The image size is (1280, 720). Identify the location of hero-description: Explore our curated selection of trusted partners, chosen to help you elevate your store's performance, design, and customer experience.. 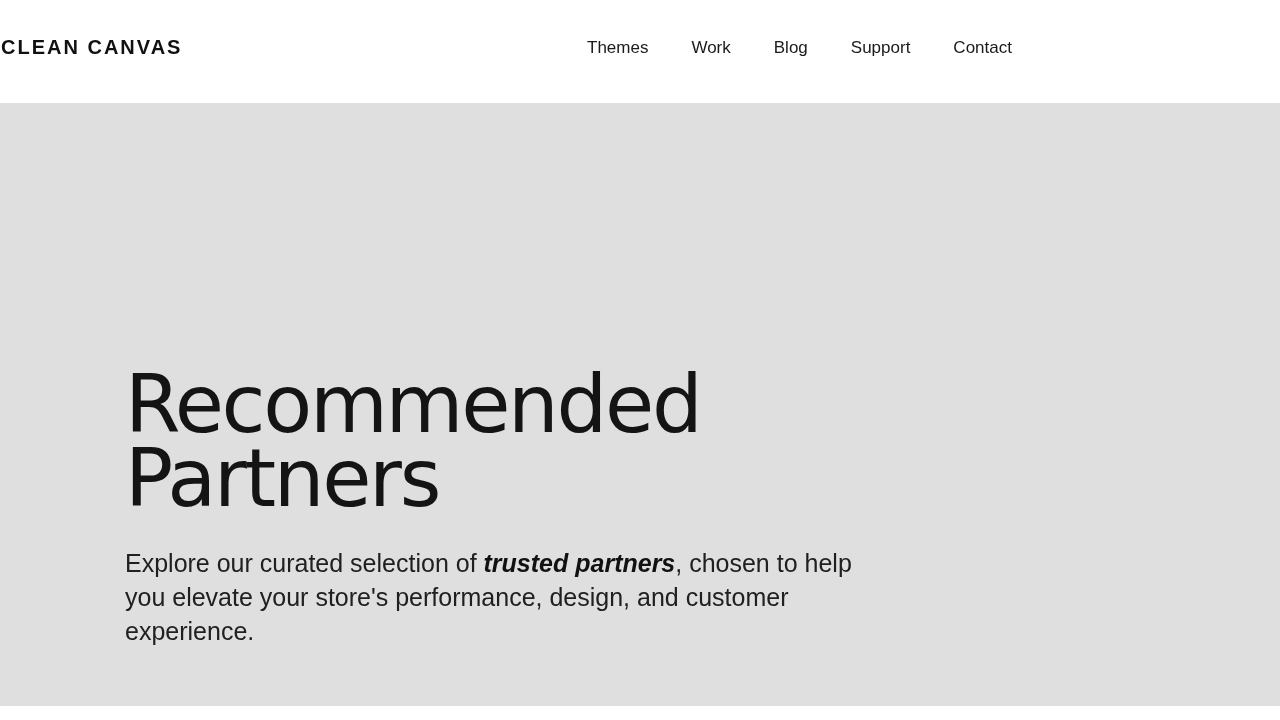
(489, 597).